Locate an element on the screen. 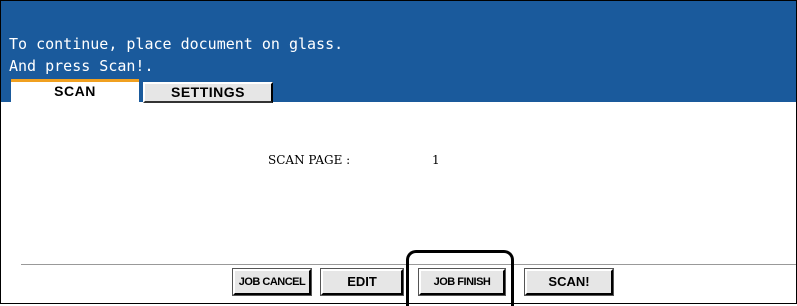  button-bar-divider is located at coordinates (408, 264).